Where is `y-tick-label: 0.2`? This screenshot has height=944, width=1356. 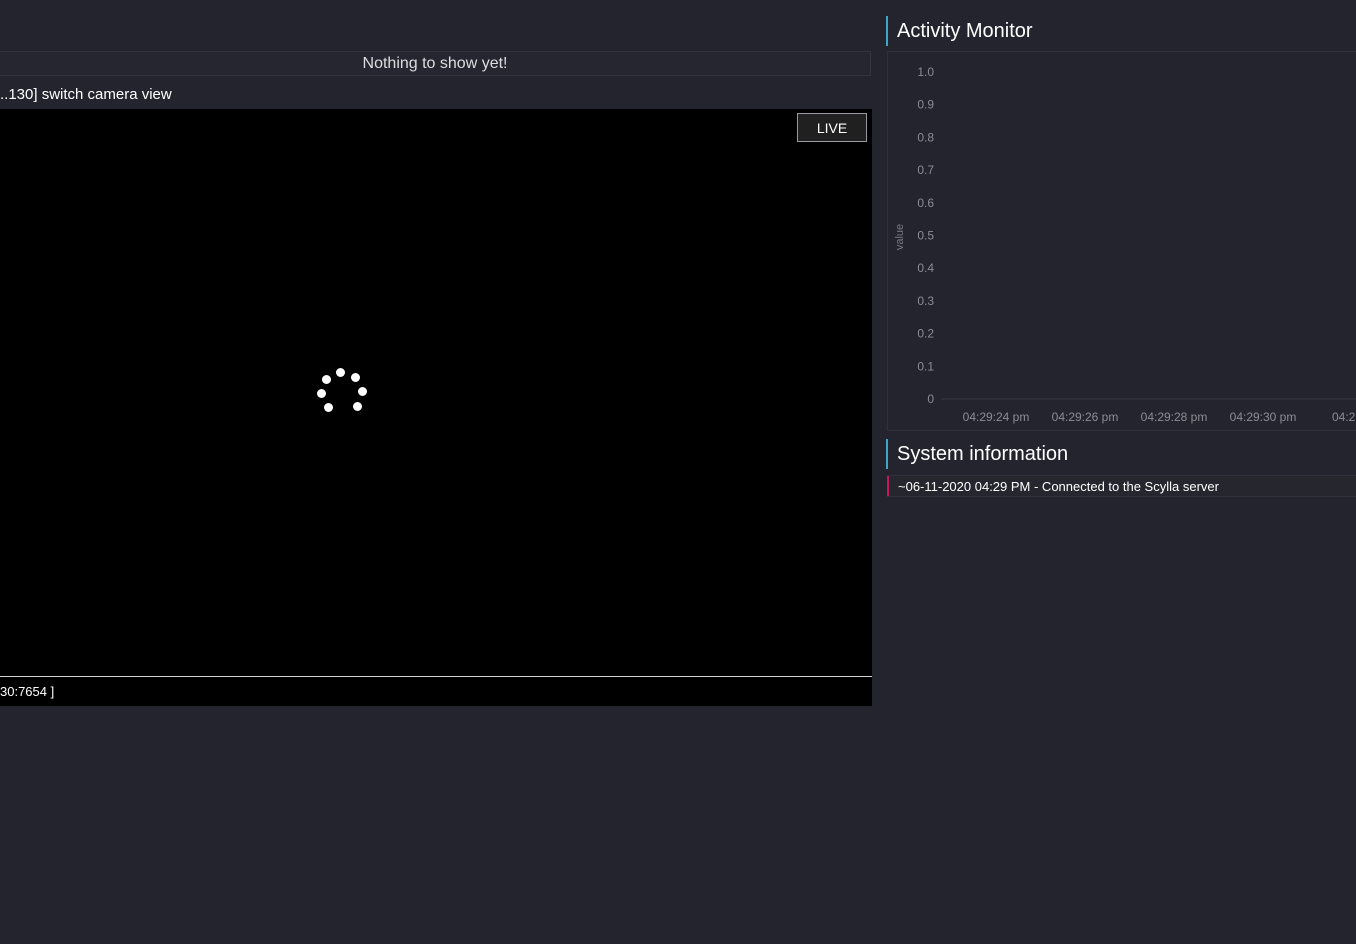
y-tick-label: 0.2 is located at coordinates (925, 334).